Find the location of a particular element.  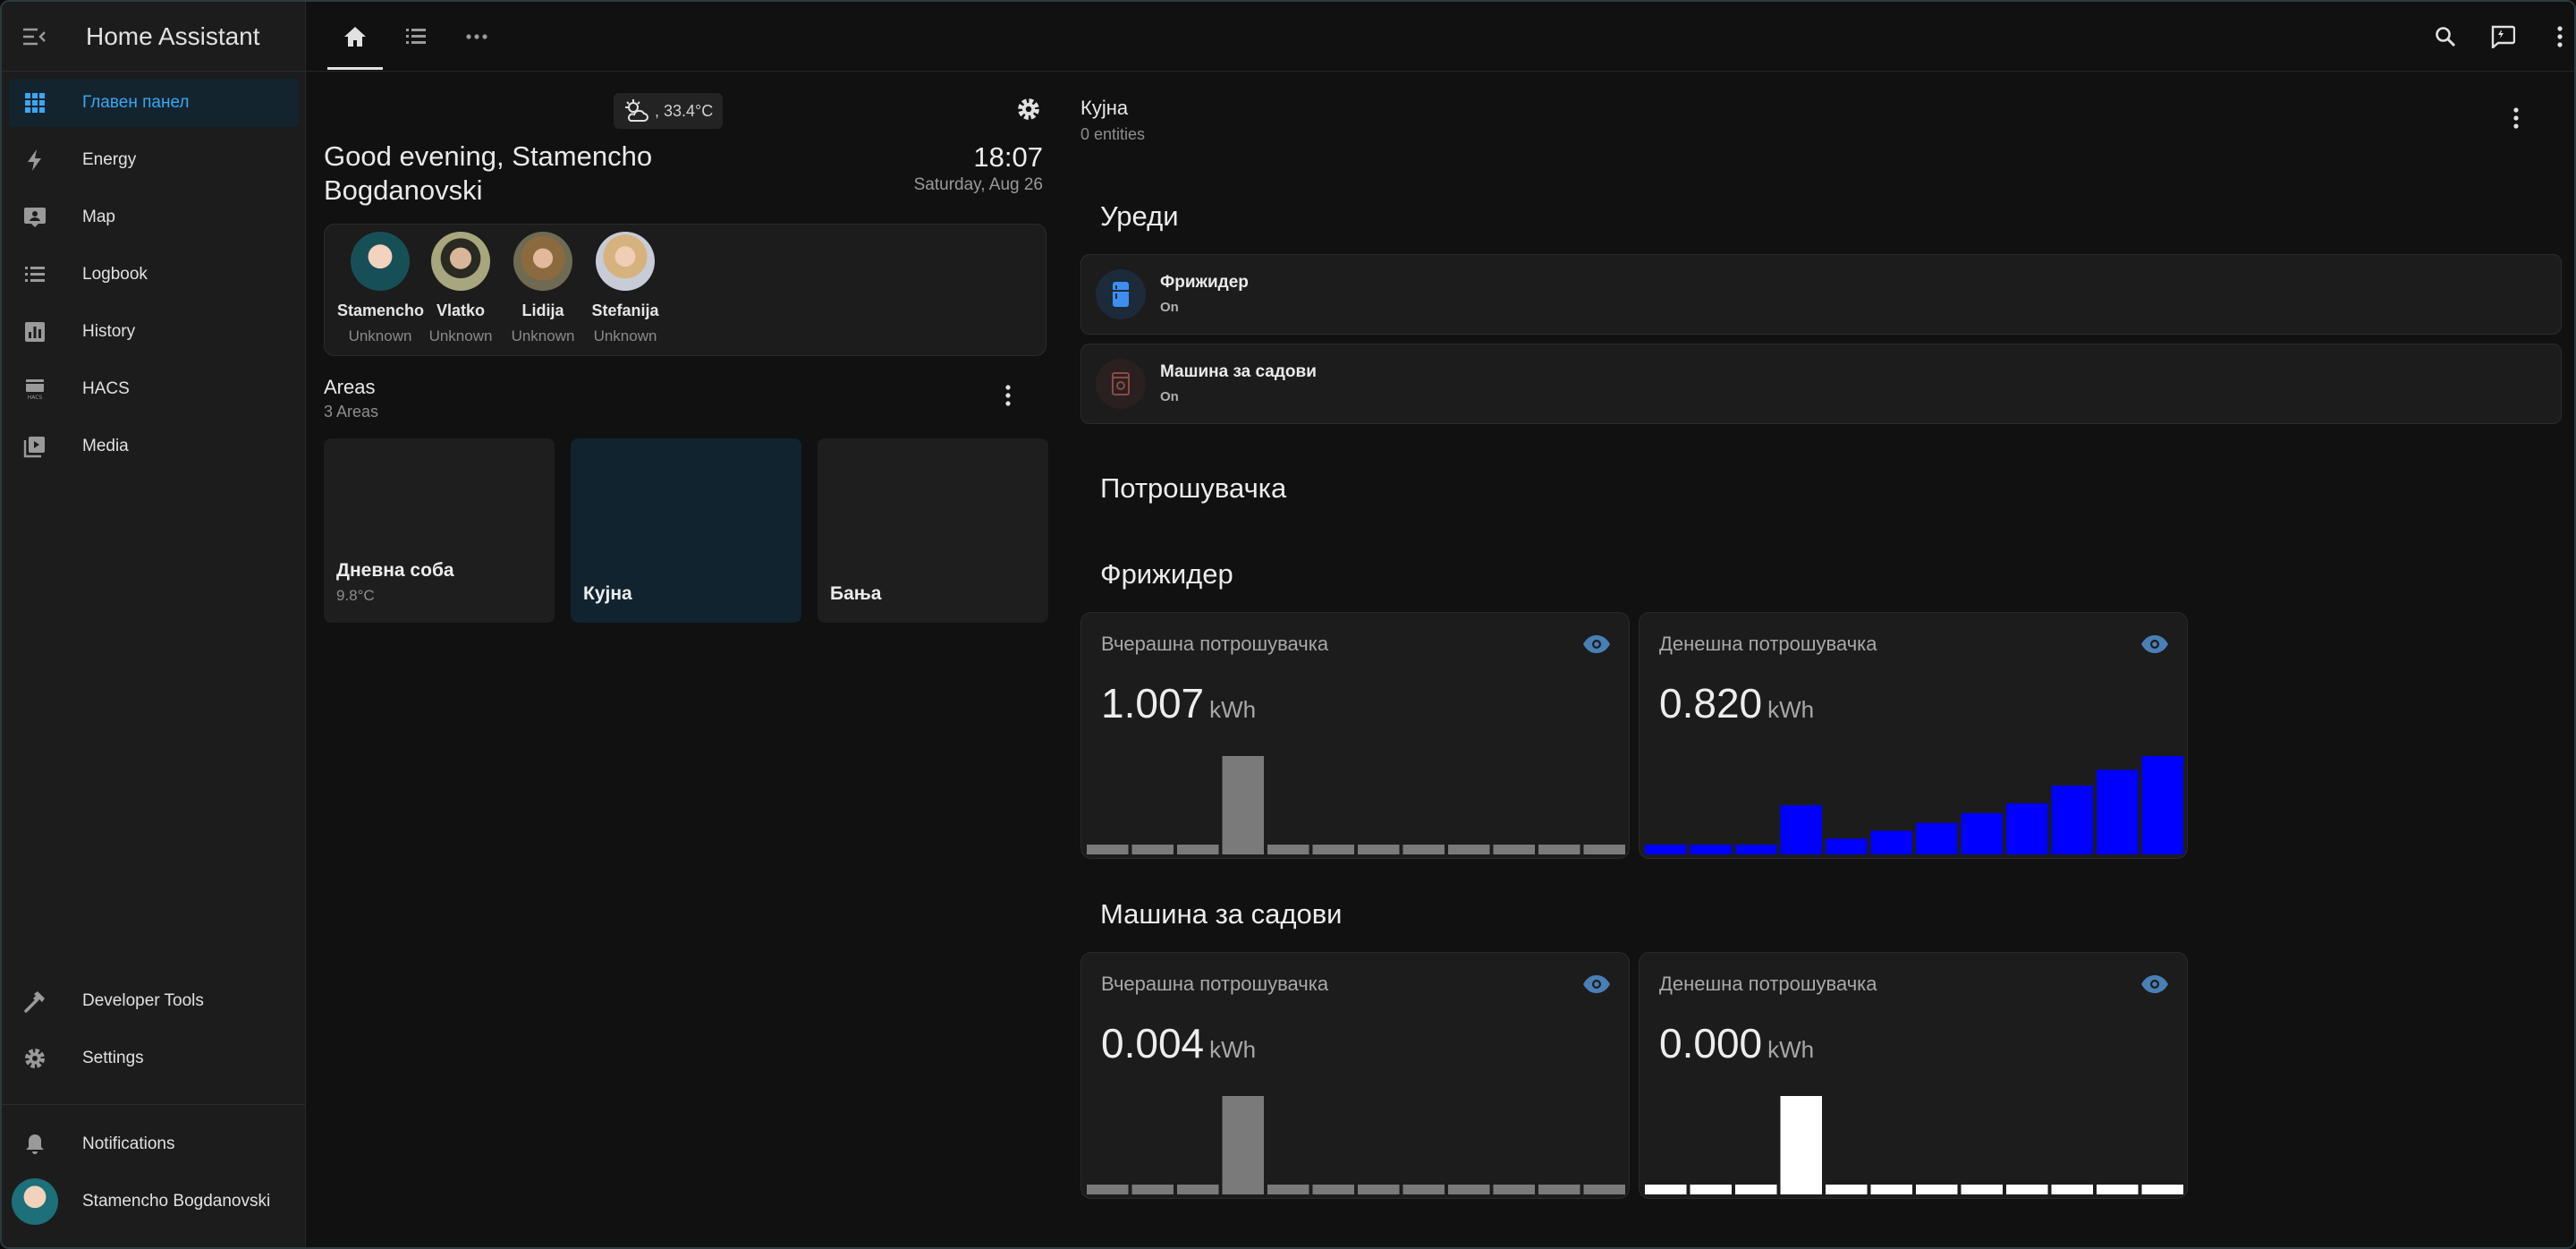

person-vlatko: Vlatko Unknown is located at coordinates (461, 288).